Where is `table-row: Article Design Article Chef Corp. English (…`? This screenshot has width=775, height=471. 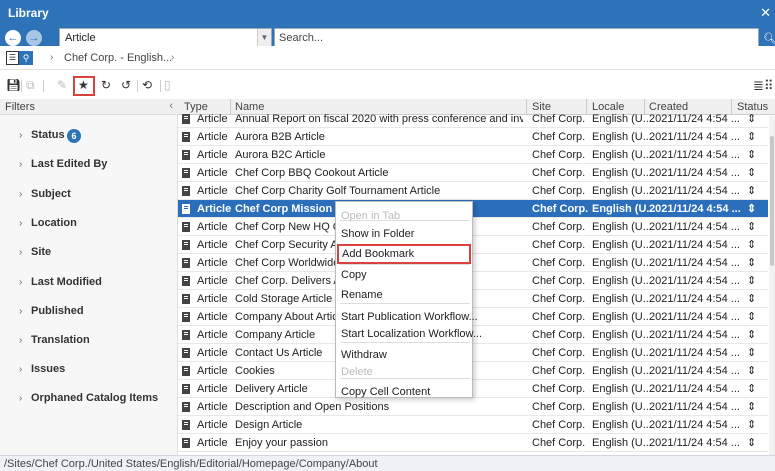
table-row: Article Design Article Chef Corp. English (… is located at coordinates (473, 425).